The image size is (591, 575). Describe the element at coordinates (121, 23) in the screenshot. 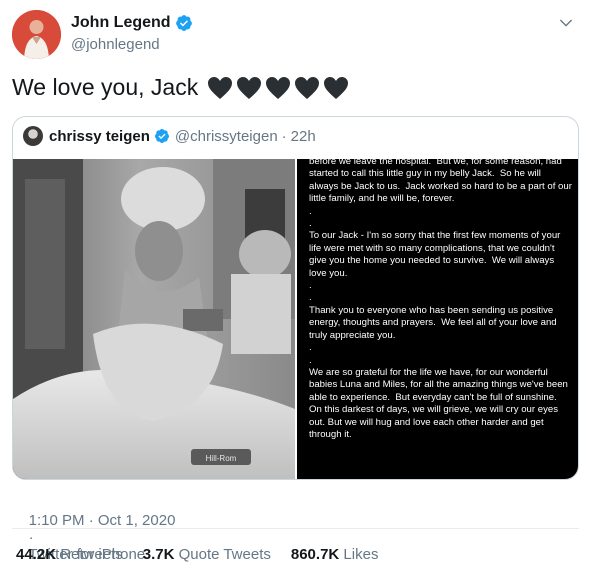

I see `author-display-name: John Legend` at that location.